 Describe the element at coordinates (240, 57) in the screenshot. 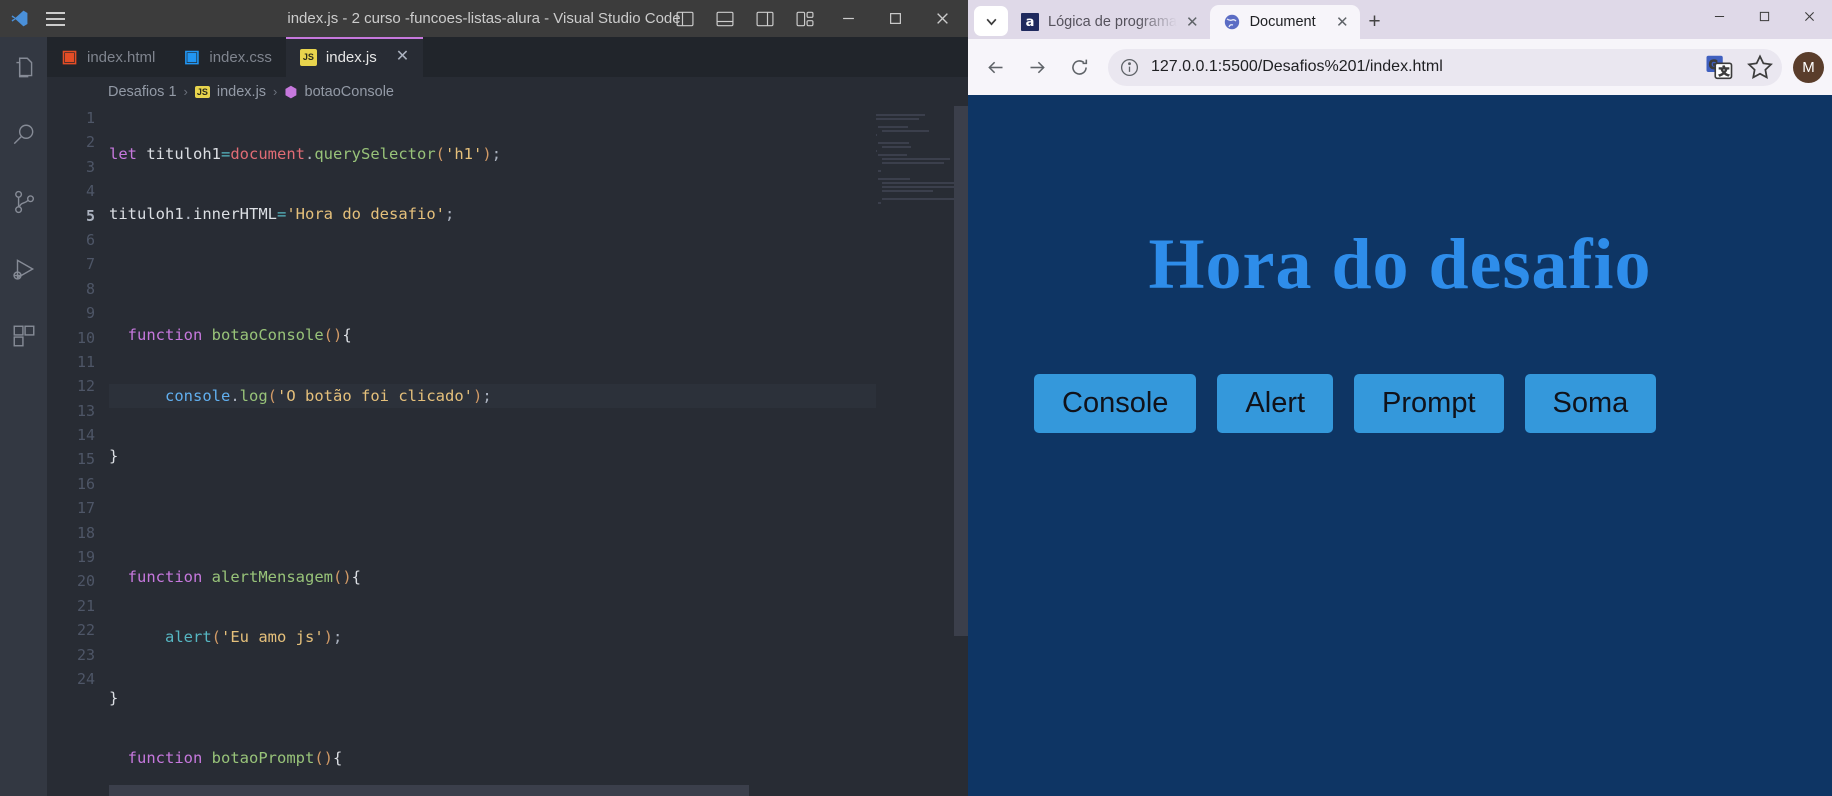

I see `tab-label: index.css` at that location.